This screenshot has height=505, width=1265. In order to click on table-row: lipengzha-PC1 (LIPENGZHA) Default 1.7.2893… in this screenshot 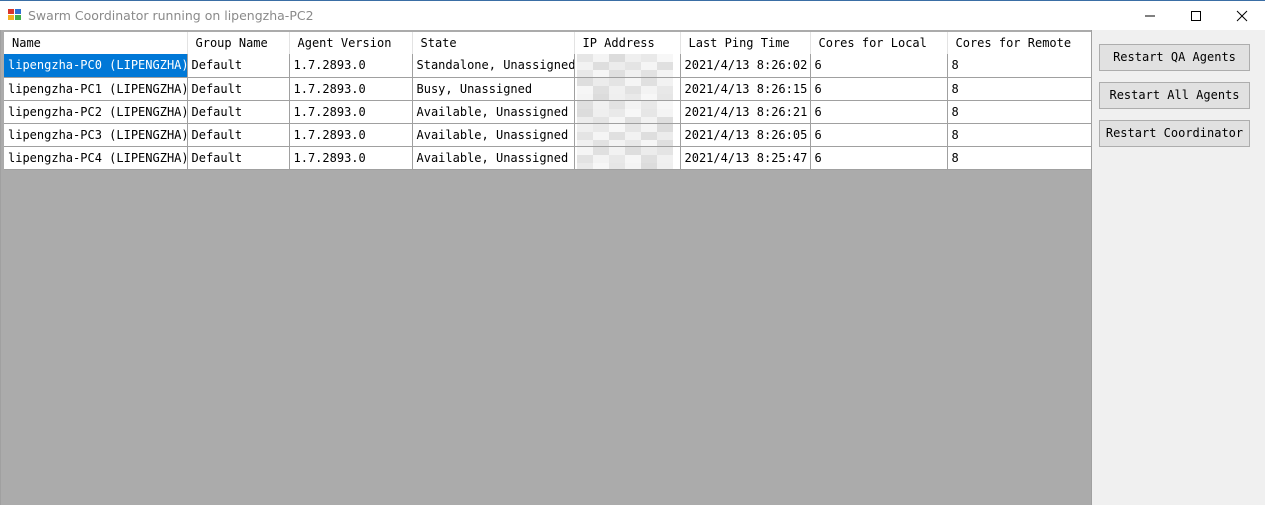, I will do `click(547, 89)`.